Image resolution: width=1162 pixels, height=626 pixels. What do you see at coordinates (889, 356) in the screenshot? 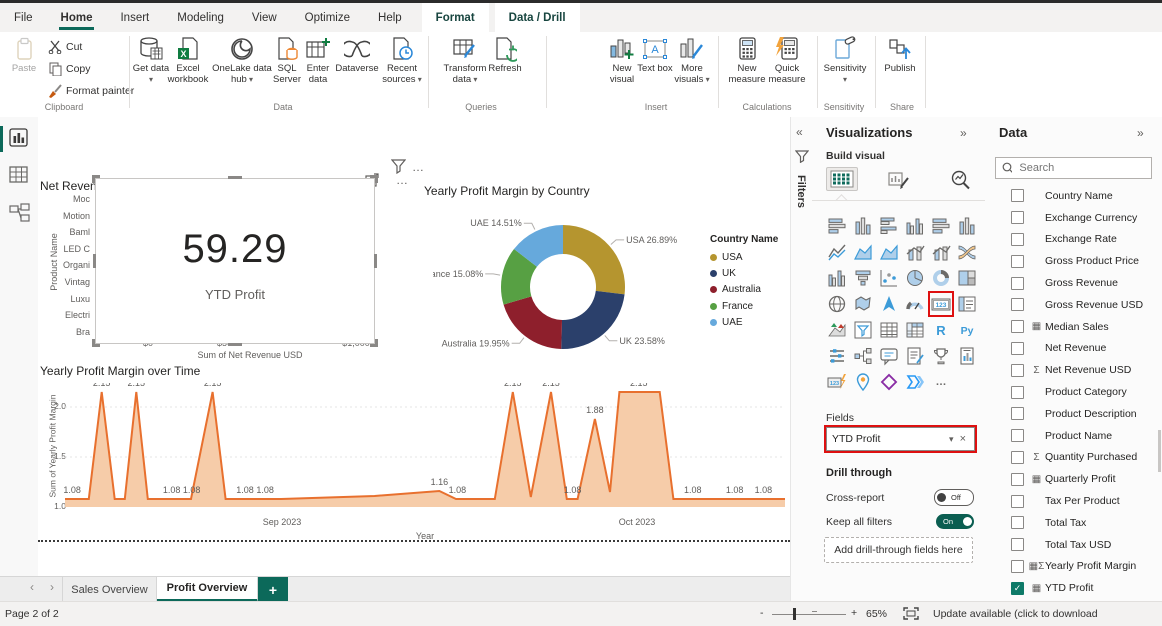
I see `visual-type-qa-visual` at bounding box center [889, 356].